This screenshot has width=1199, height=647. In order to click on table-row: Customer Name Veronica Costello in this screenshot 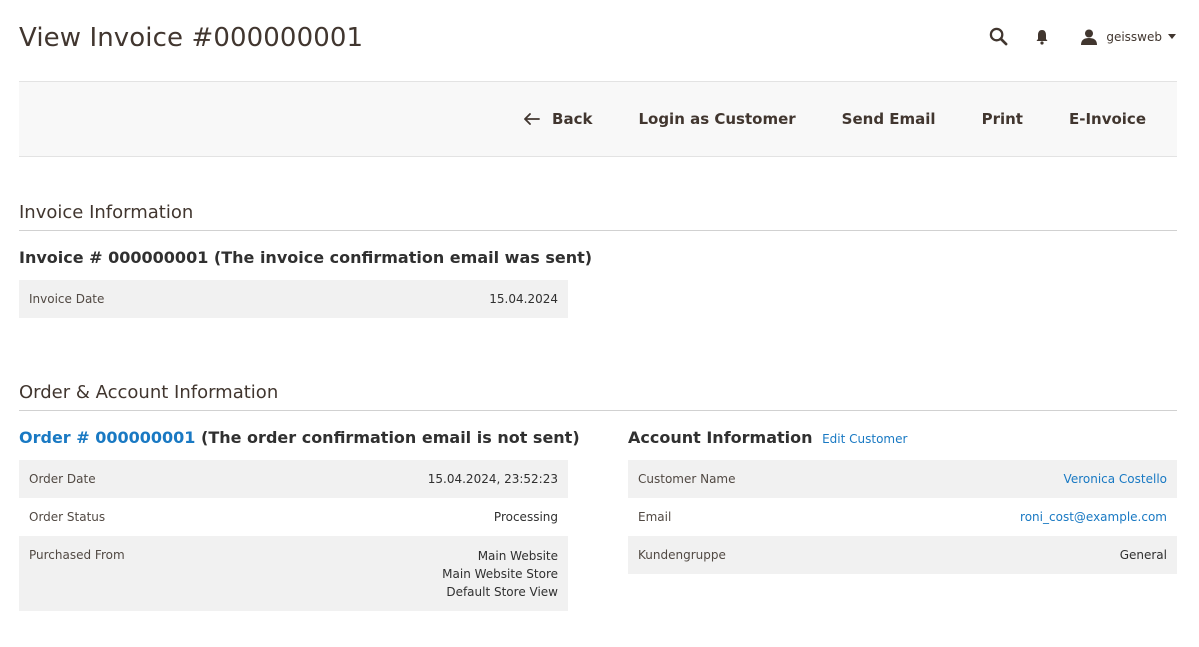, I will do `click(902, 479)`.